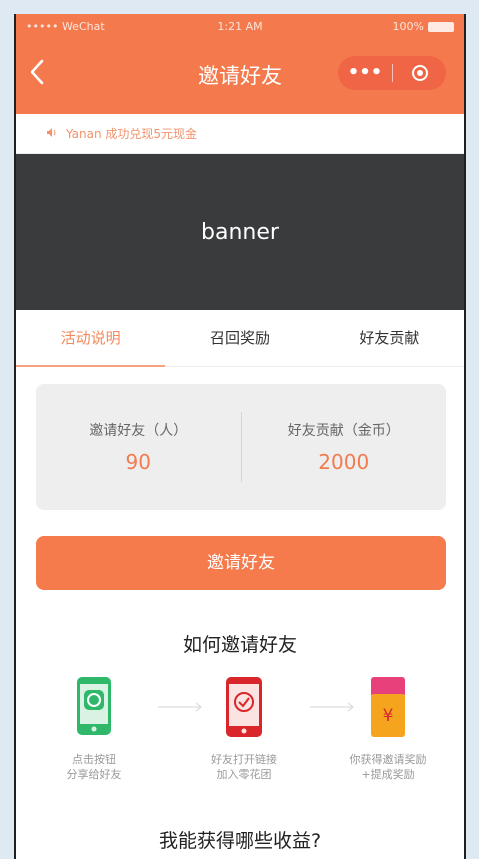 The image size is (479, 859). Describe the element at coordinates (388, 759) in the screenshot. I see `step-get-reward-line1: 你获得邀请奖励` at that location.